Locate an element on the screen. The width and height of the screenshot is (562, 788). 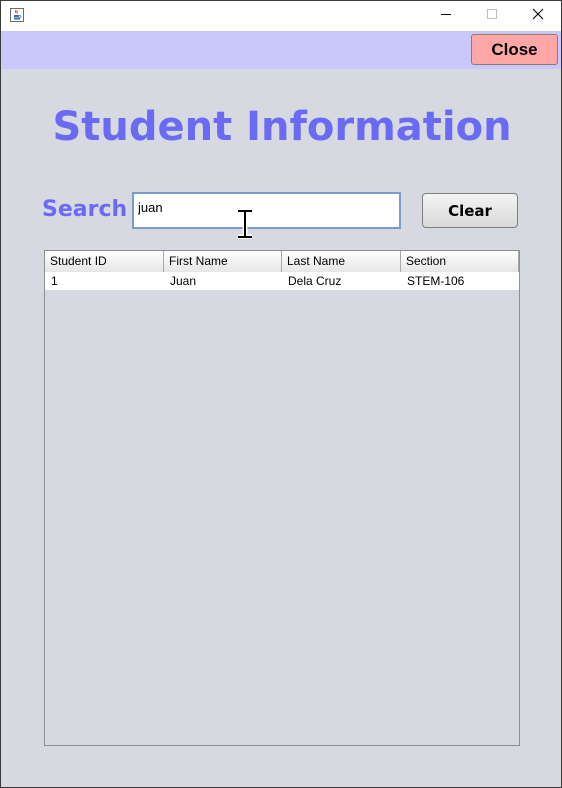
cell-section: STEM-106 is located at coordinates (460, 281).